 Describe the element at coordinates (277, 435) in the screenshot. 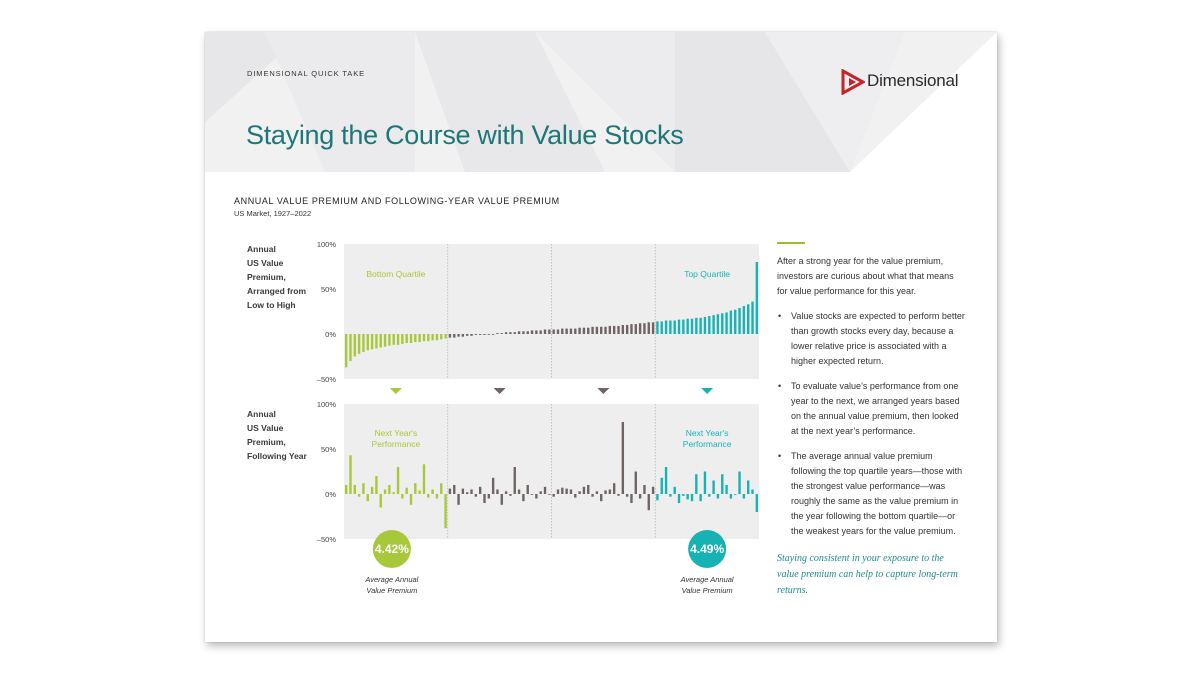

I see `bottom-panel-ylabel: Annual US Value Premium, Following Year` at that location.